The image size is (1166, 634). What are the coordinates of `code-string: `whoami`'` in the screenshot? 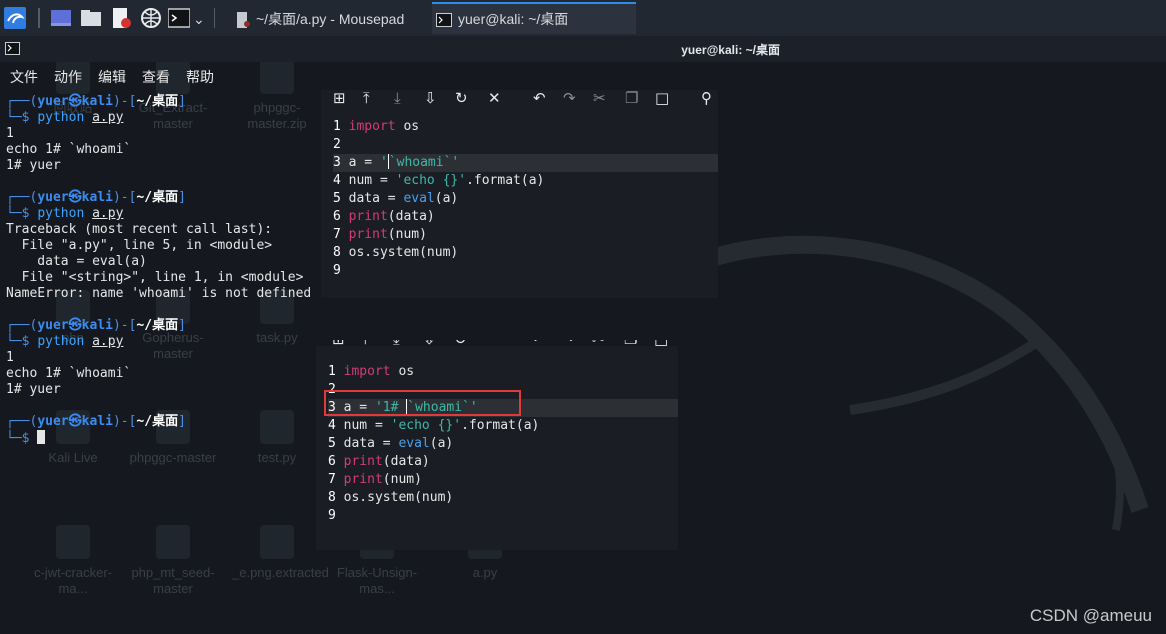 It's located at (424, 162).